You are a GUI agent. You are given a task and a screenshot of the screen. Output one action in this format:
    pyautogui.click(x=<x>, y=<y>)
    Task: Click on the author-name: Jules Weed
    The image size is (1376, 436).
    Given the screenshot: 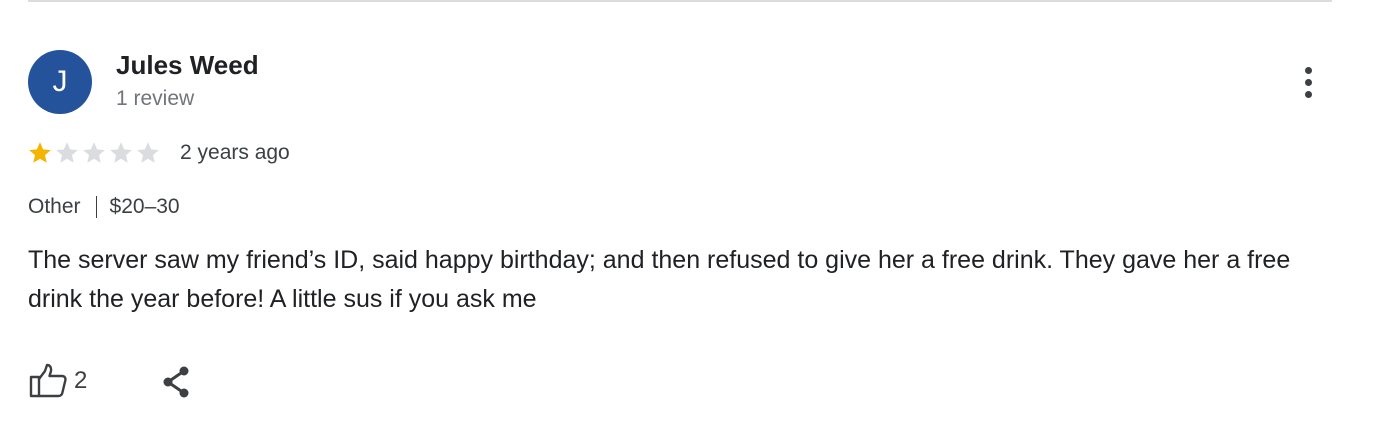 What is the action you would take?
    pyautogui.click(x=187, y=65)
    